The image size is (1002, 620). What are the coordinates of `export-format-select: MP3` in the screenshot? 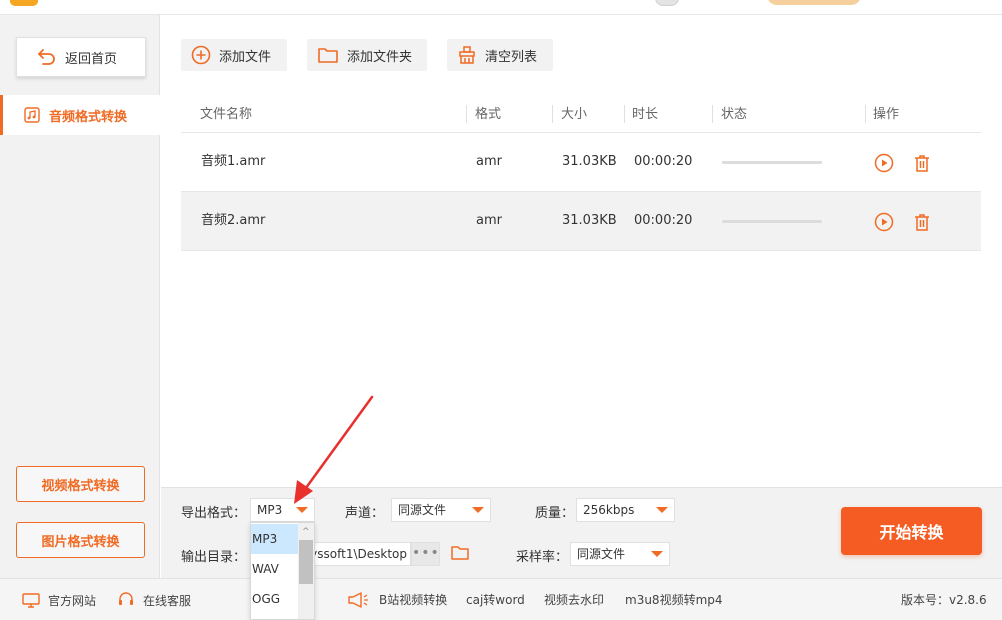 It's located at (282, 510).